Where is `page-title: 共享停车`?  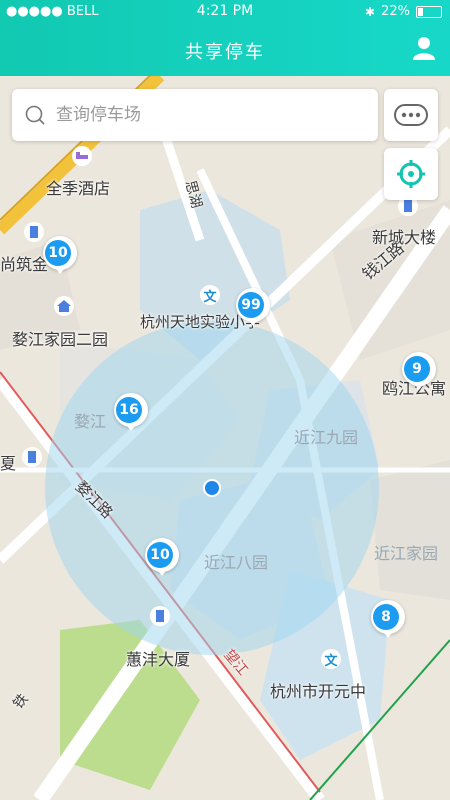
page-title: 共享停车 is located at coordinates (225, 52).